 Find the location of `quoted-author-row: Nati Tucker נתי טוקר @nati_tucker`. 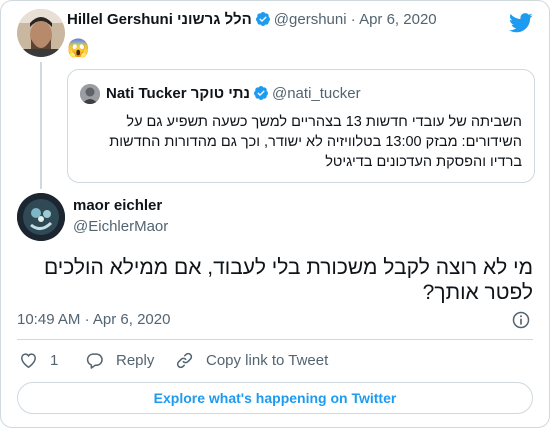

quoted-author-row: Nati Tucker נתי טוקר @nati_tucker is located at coordinates (233, 93).